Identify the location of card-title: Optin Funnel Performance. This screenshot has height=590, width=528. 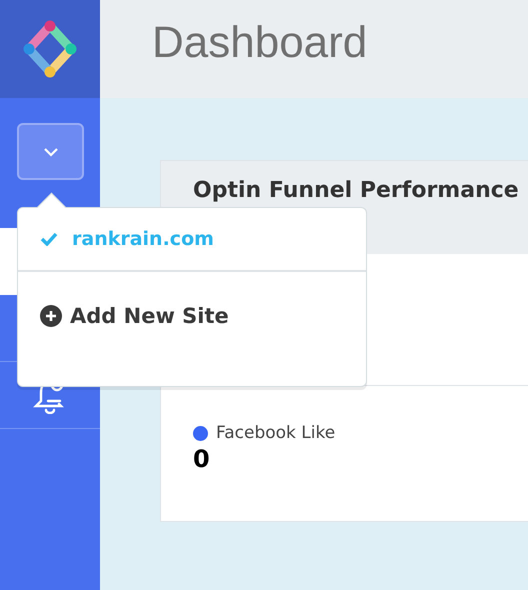
(356, 190).